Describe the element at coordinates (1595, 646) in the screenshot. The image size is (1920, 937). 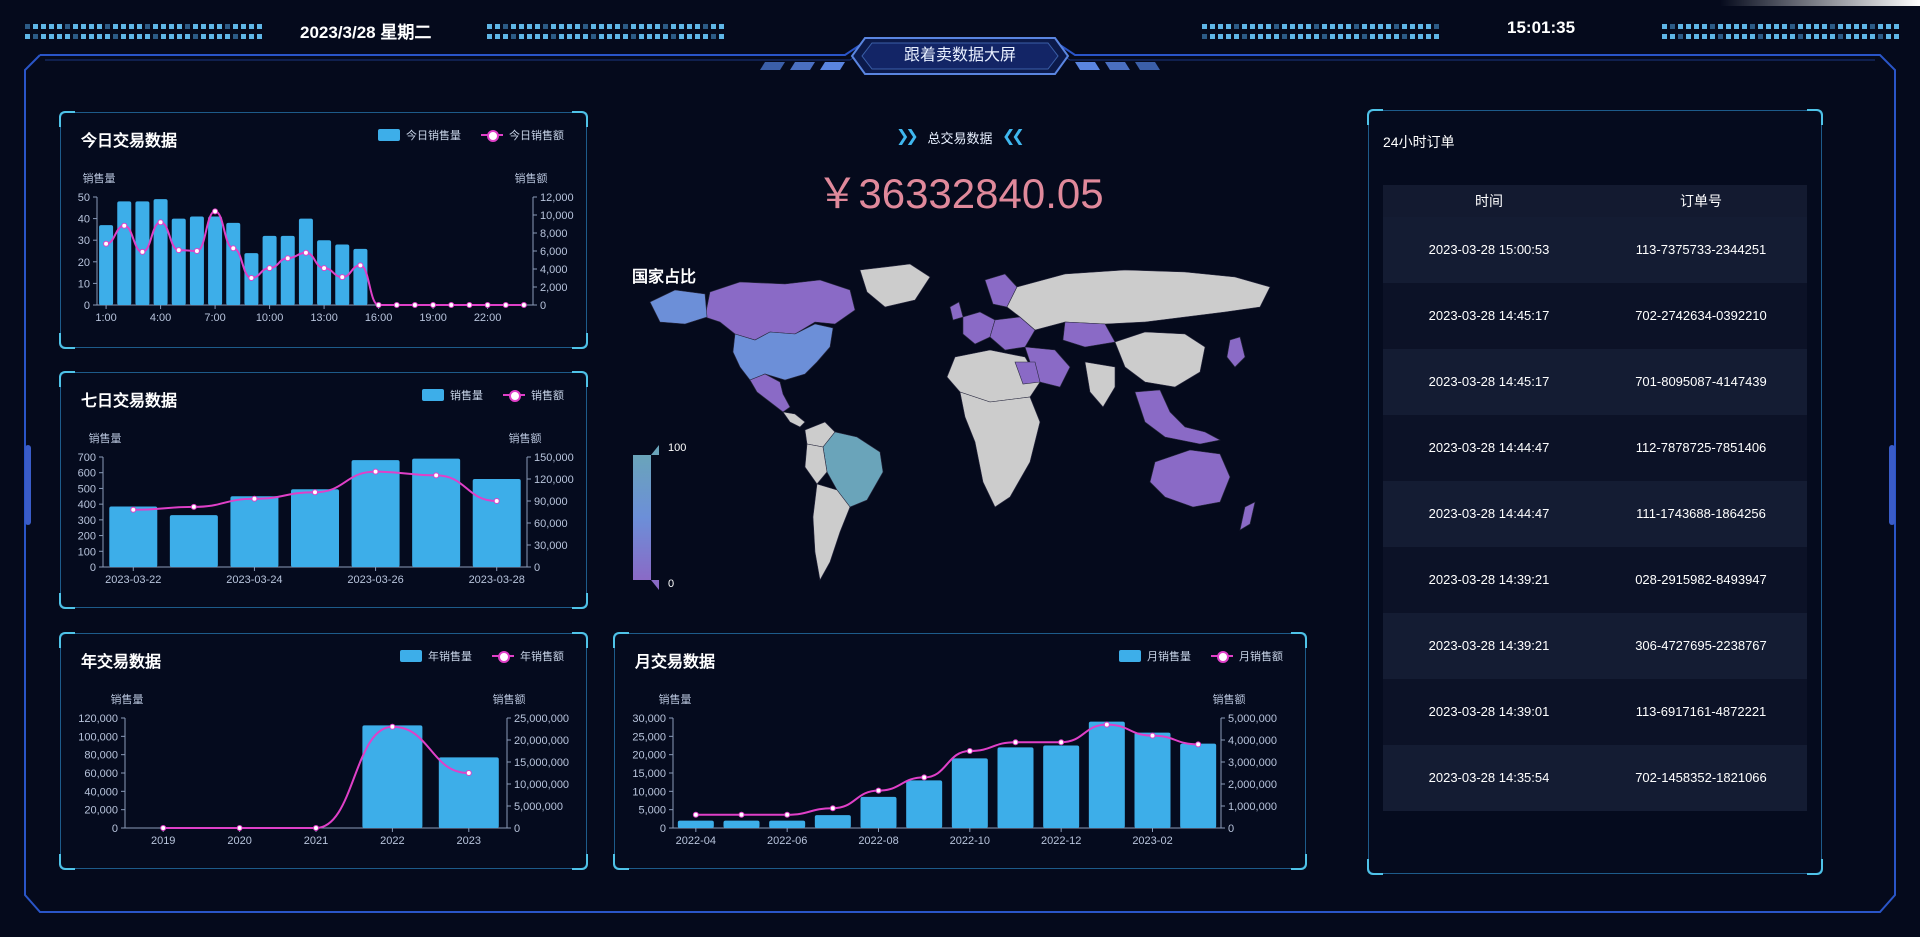
I see `table-row: 2023-03-28 14:39:21 306-4727695-2238767` at that location.